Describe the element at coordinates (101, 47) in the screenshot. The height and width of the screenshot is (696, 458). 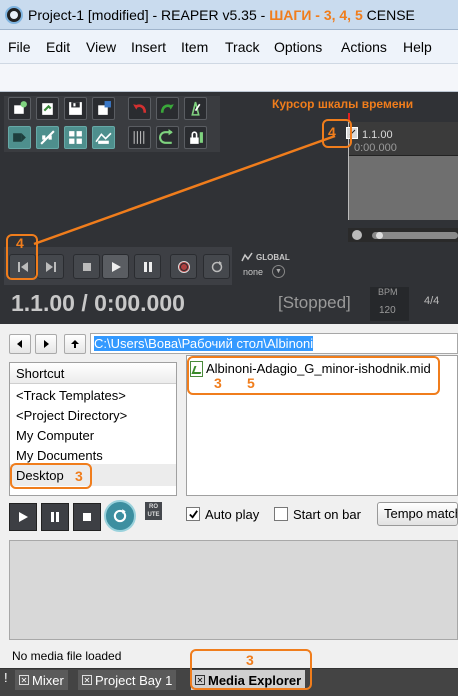
I see `menu-view: View` at that location.